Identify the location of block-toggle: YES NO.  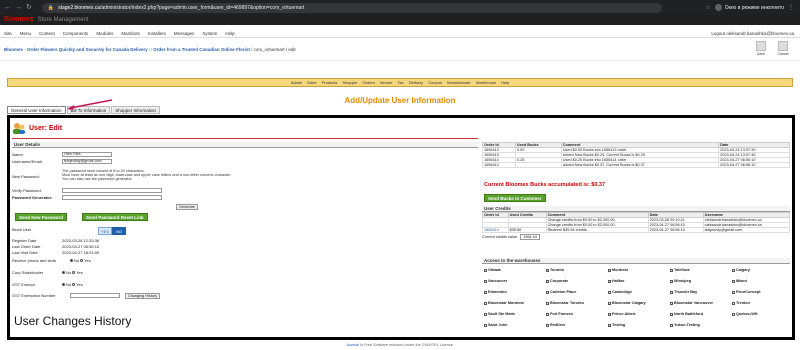
(112, 231).